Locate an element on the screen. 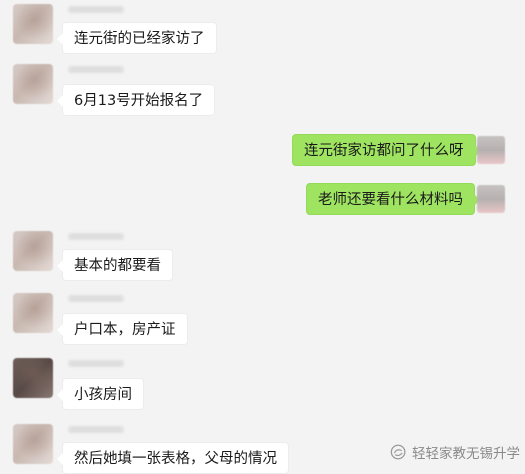 Image resolution: width=525 pixels, height=474 pixels. incoming-message-bubble: 6月13号开始报名了 is located at coordinates (136, 100).